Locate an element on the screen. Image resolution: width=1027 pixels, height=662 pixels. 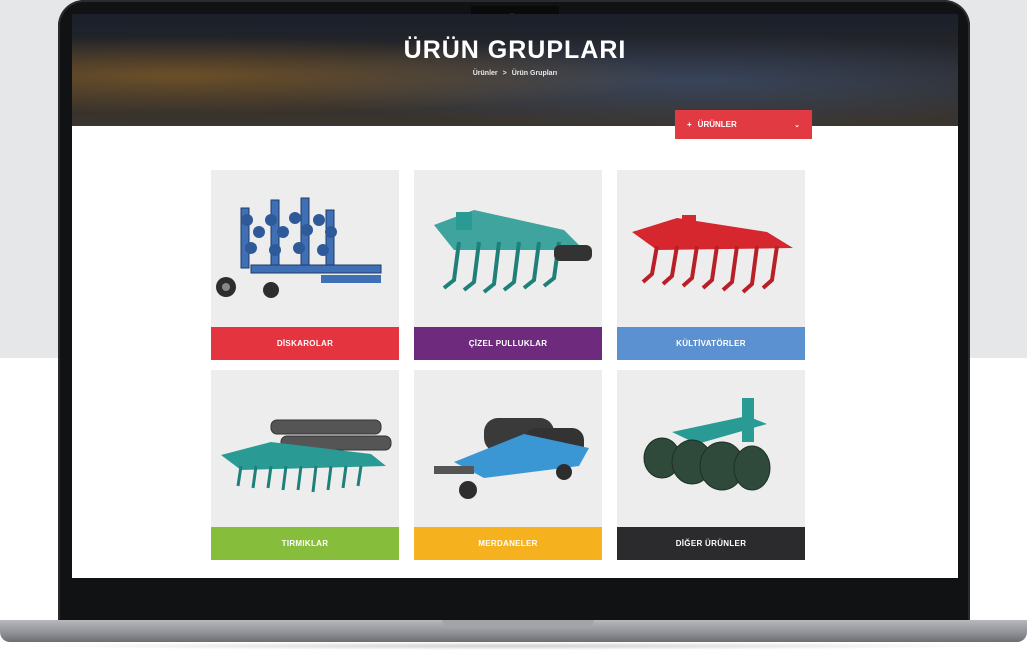
laptop-shadow is located at coordinates (513, 646).